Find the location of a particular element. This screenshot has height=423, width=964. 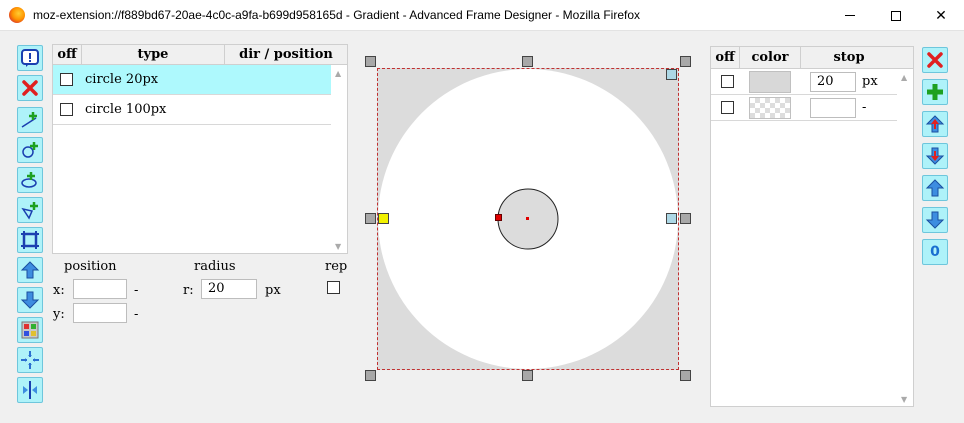

transparent-color-swatch is located at coordinates (770, 108).